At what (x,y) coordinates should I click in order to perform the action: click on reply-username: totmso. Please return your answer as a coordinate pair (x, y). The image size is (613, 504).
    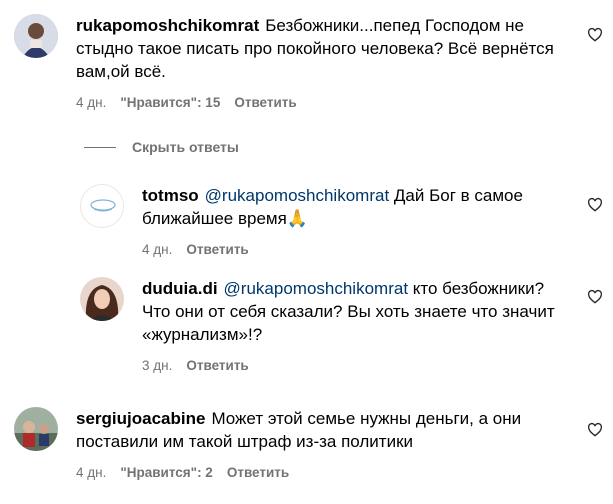
    Looking at the image, I should click on (170, 195).